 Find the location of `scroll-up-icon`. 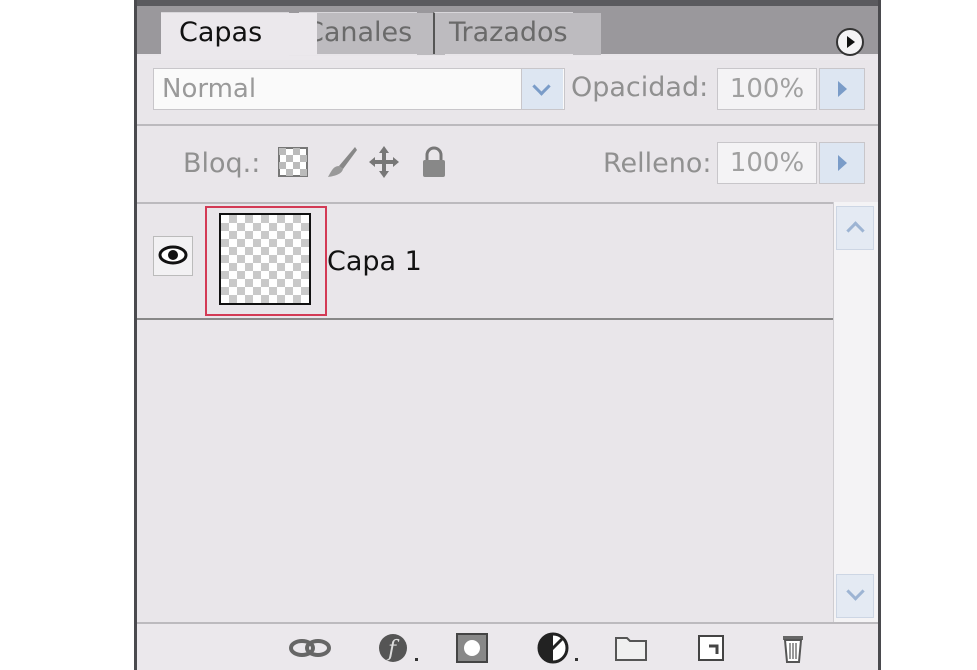

scroll-up-icon is located at coordinates (855, 228).